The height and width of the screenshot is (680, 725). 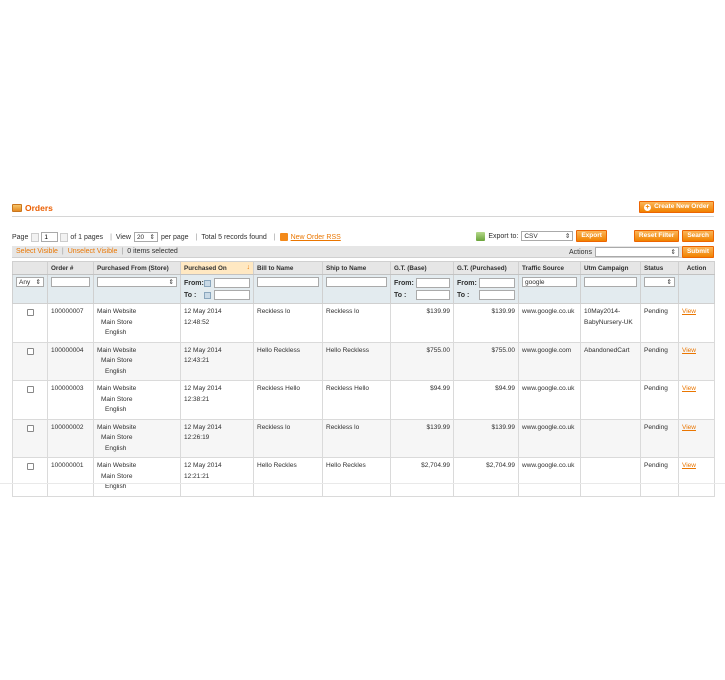 What do you see at coordinates (422, 477) in the screenshot?
I see `gt-base: $2,704.99` at bounding box center [422, 477].